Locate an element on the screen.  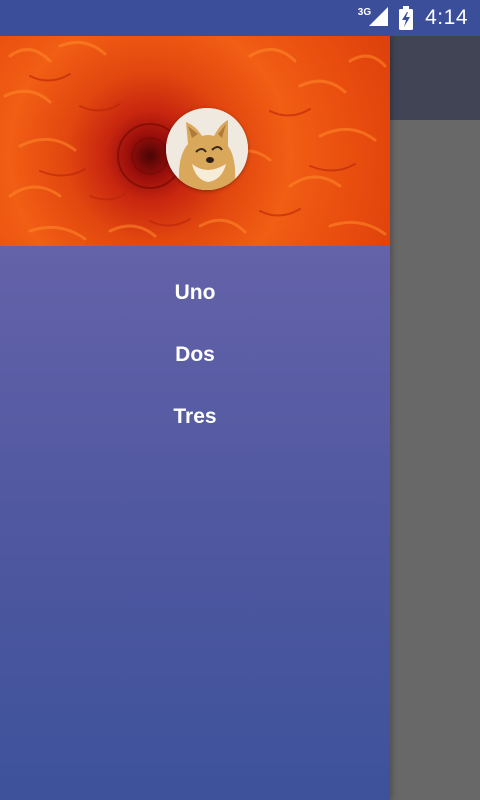
menu-item-tres: Tres is located at coordinates (195, 417).